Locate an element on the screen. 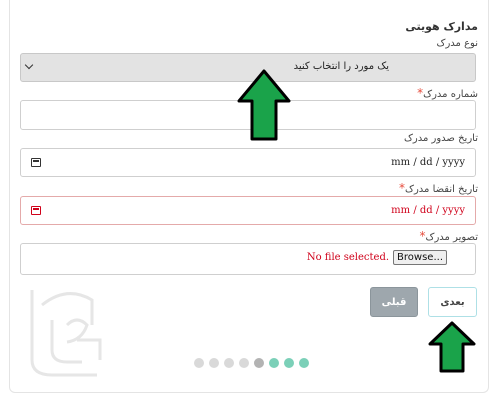  expiry-date-label: تاریخ انقضا مدرک* is located at coordinates (438, 188).